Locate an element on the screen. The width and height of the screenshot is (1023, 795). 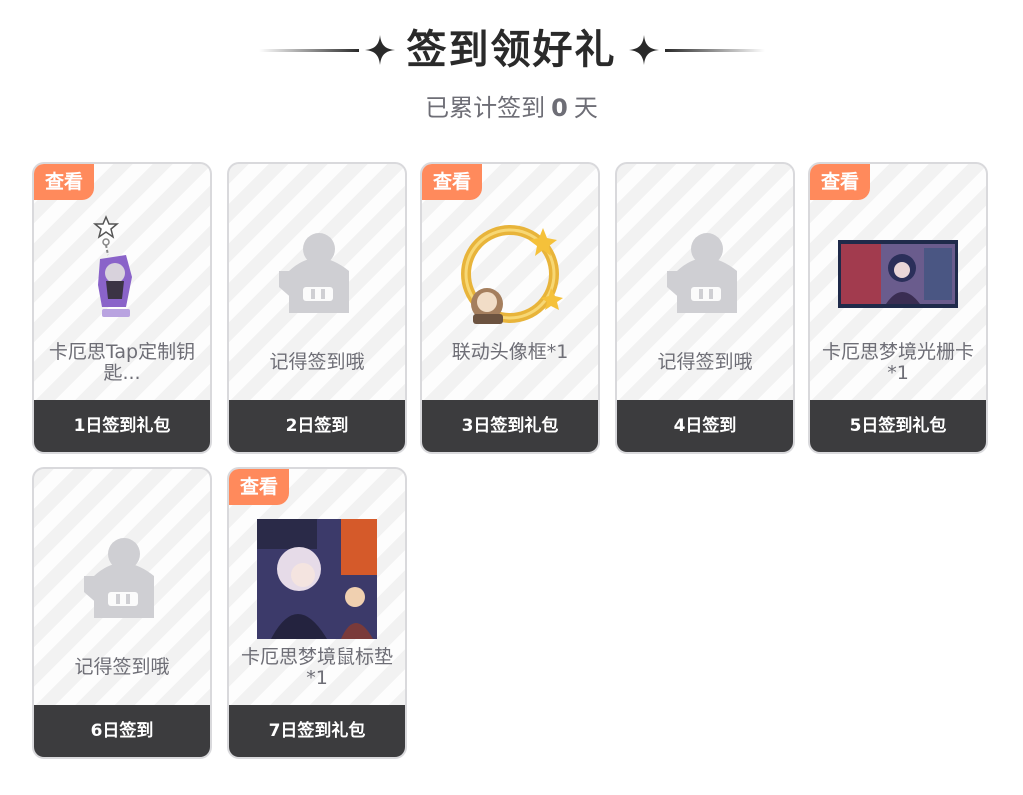
reward-card-day-1: 查看 卡厄思Tap定制钥匙... 1日签到礼包 is located at coordinates (122, 308).